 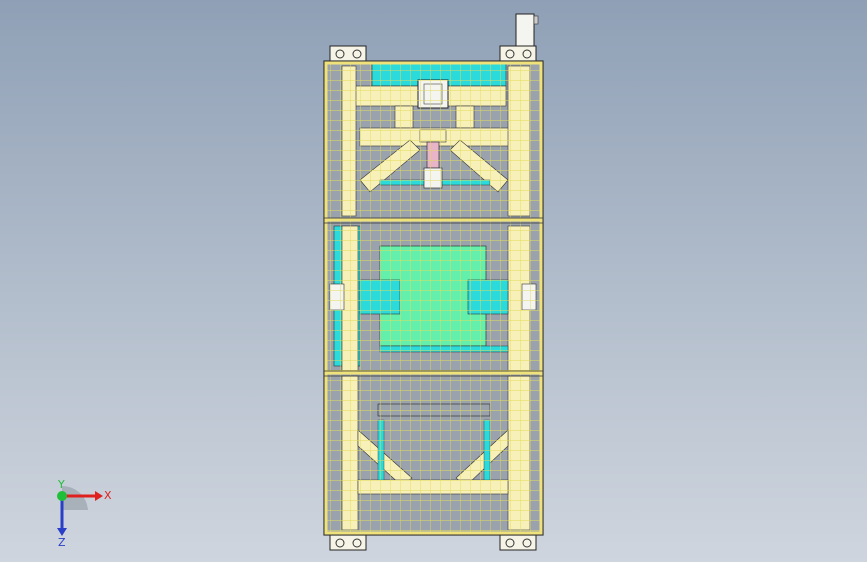 What do you see at coordinates (108, 495) in the screenshot?
I see `x-axis-label: X` at bounding box center [108, 495].